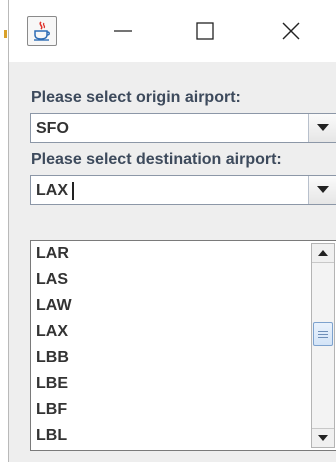 This screenshot has width=336, height=462. I want to click on background-window-edge, so click(5, 34).